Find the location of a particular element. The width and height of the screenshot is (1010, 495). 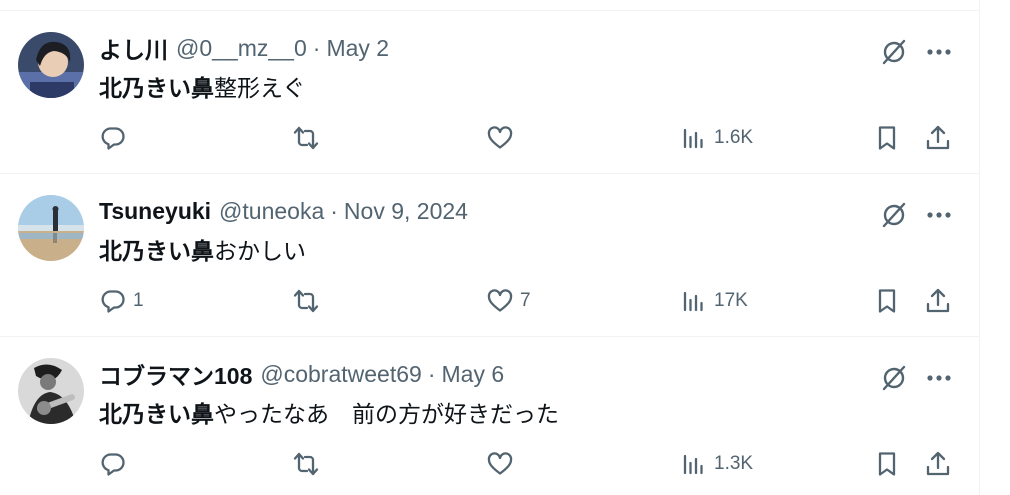

author-name: Tsuneyuki is located at coordinates (155, 211).